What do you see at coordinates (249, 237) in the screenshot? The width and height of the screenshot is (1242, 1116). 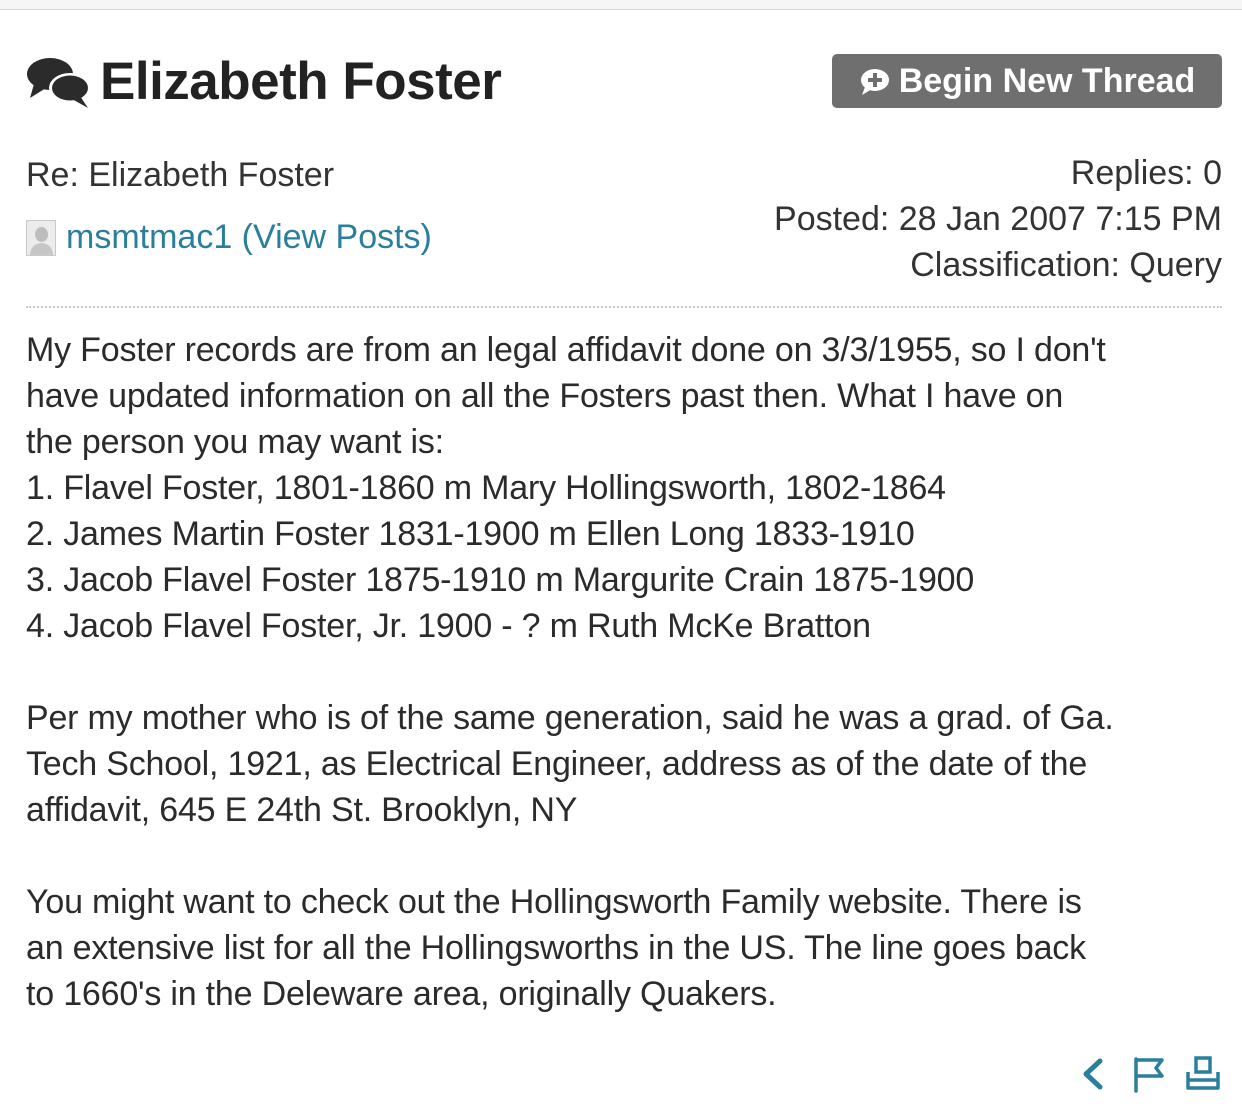 I see `author-link: msmtmac1 (View Posts)` at bounding box center [249, 237].